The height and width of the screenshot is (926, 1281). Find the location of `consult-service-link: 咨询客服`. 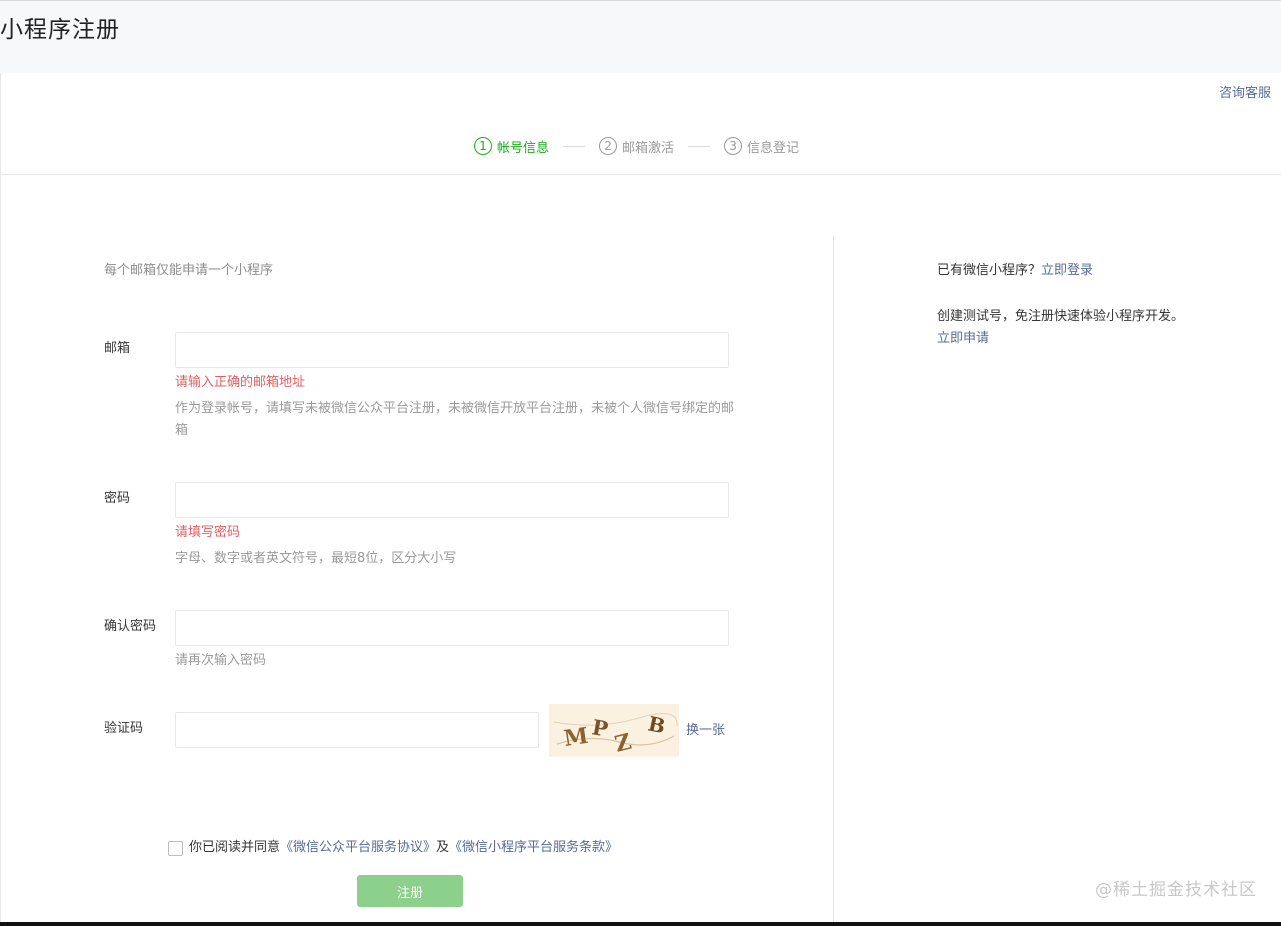

consult-service-link: 咨询客服 is located at coordinates (1245, 94).